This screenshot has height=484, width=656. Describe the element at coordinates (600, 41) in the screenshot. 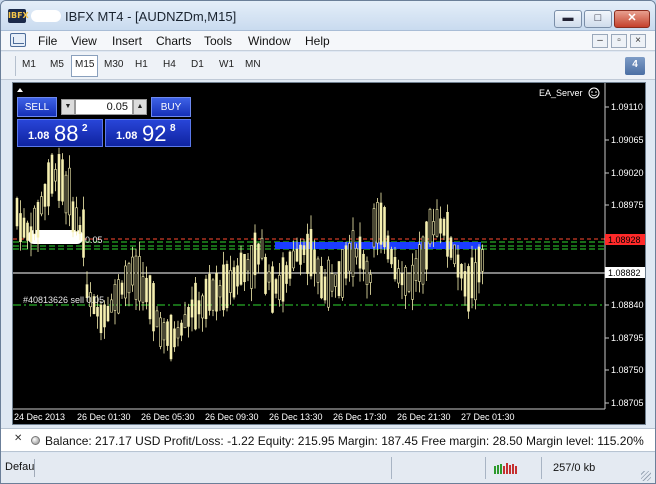

I see `mdi-minimize-button: –` at that location.